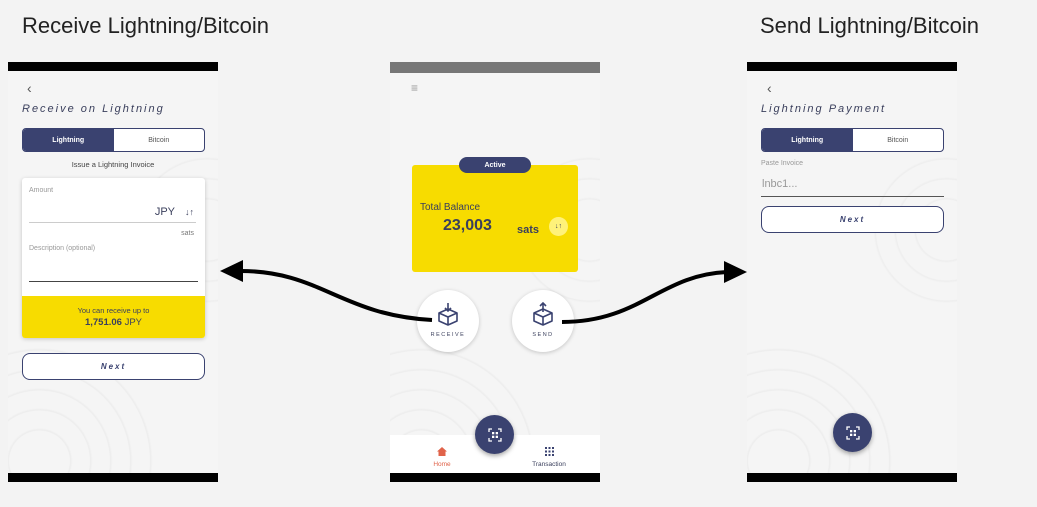 The width and height of the screenshot is (1037, 507). Describe the element at coordinates (483, 292) in the screenshot. I see `flow-arrows` at that location.